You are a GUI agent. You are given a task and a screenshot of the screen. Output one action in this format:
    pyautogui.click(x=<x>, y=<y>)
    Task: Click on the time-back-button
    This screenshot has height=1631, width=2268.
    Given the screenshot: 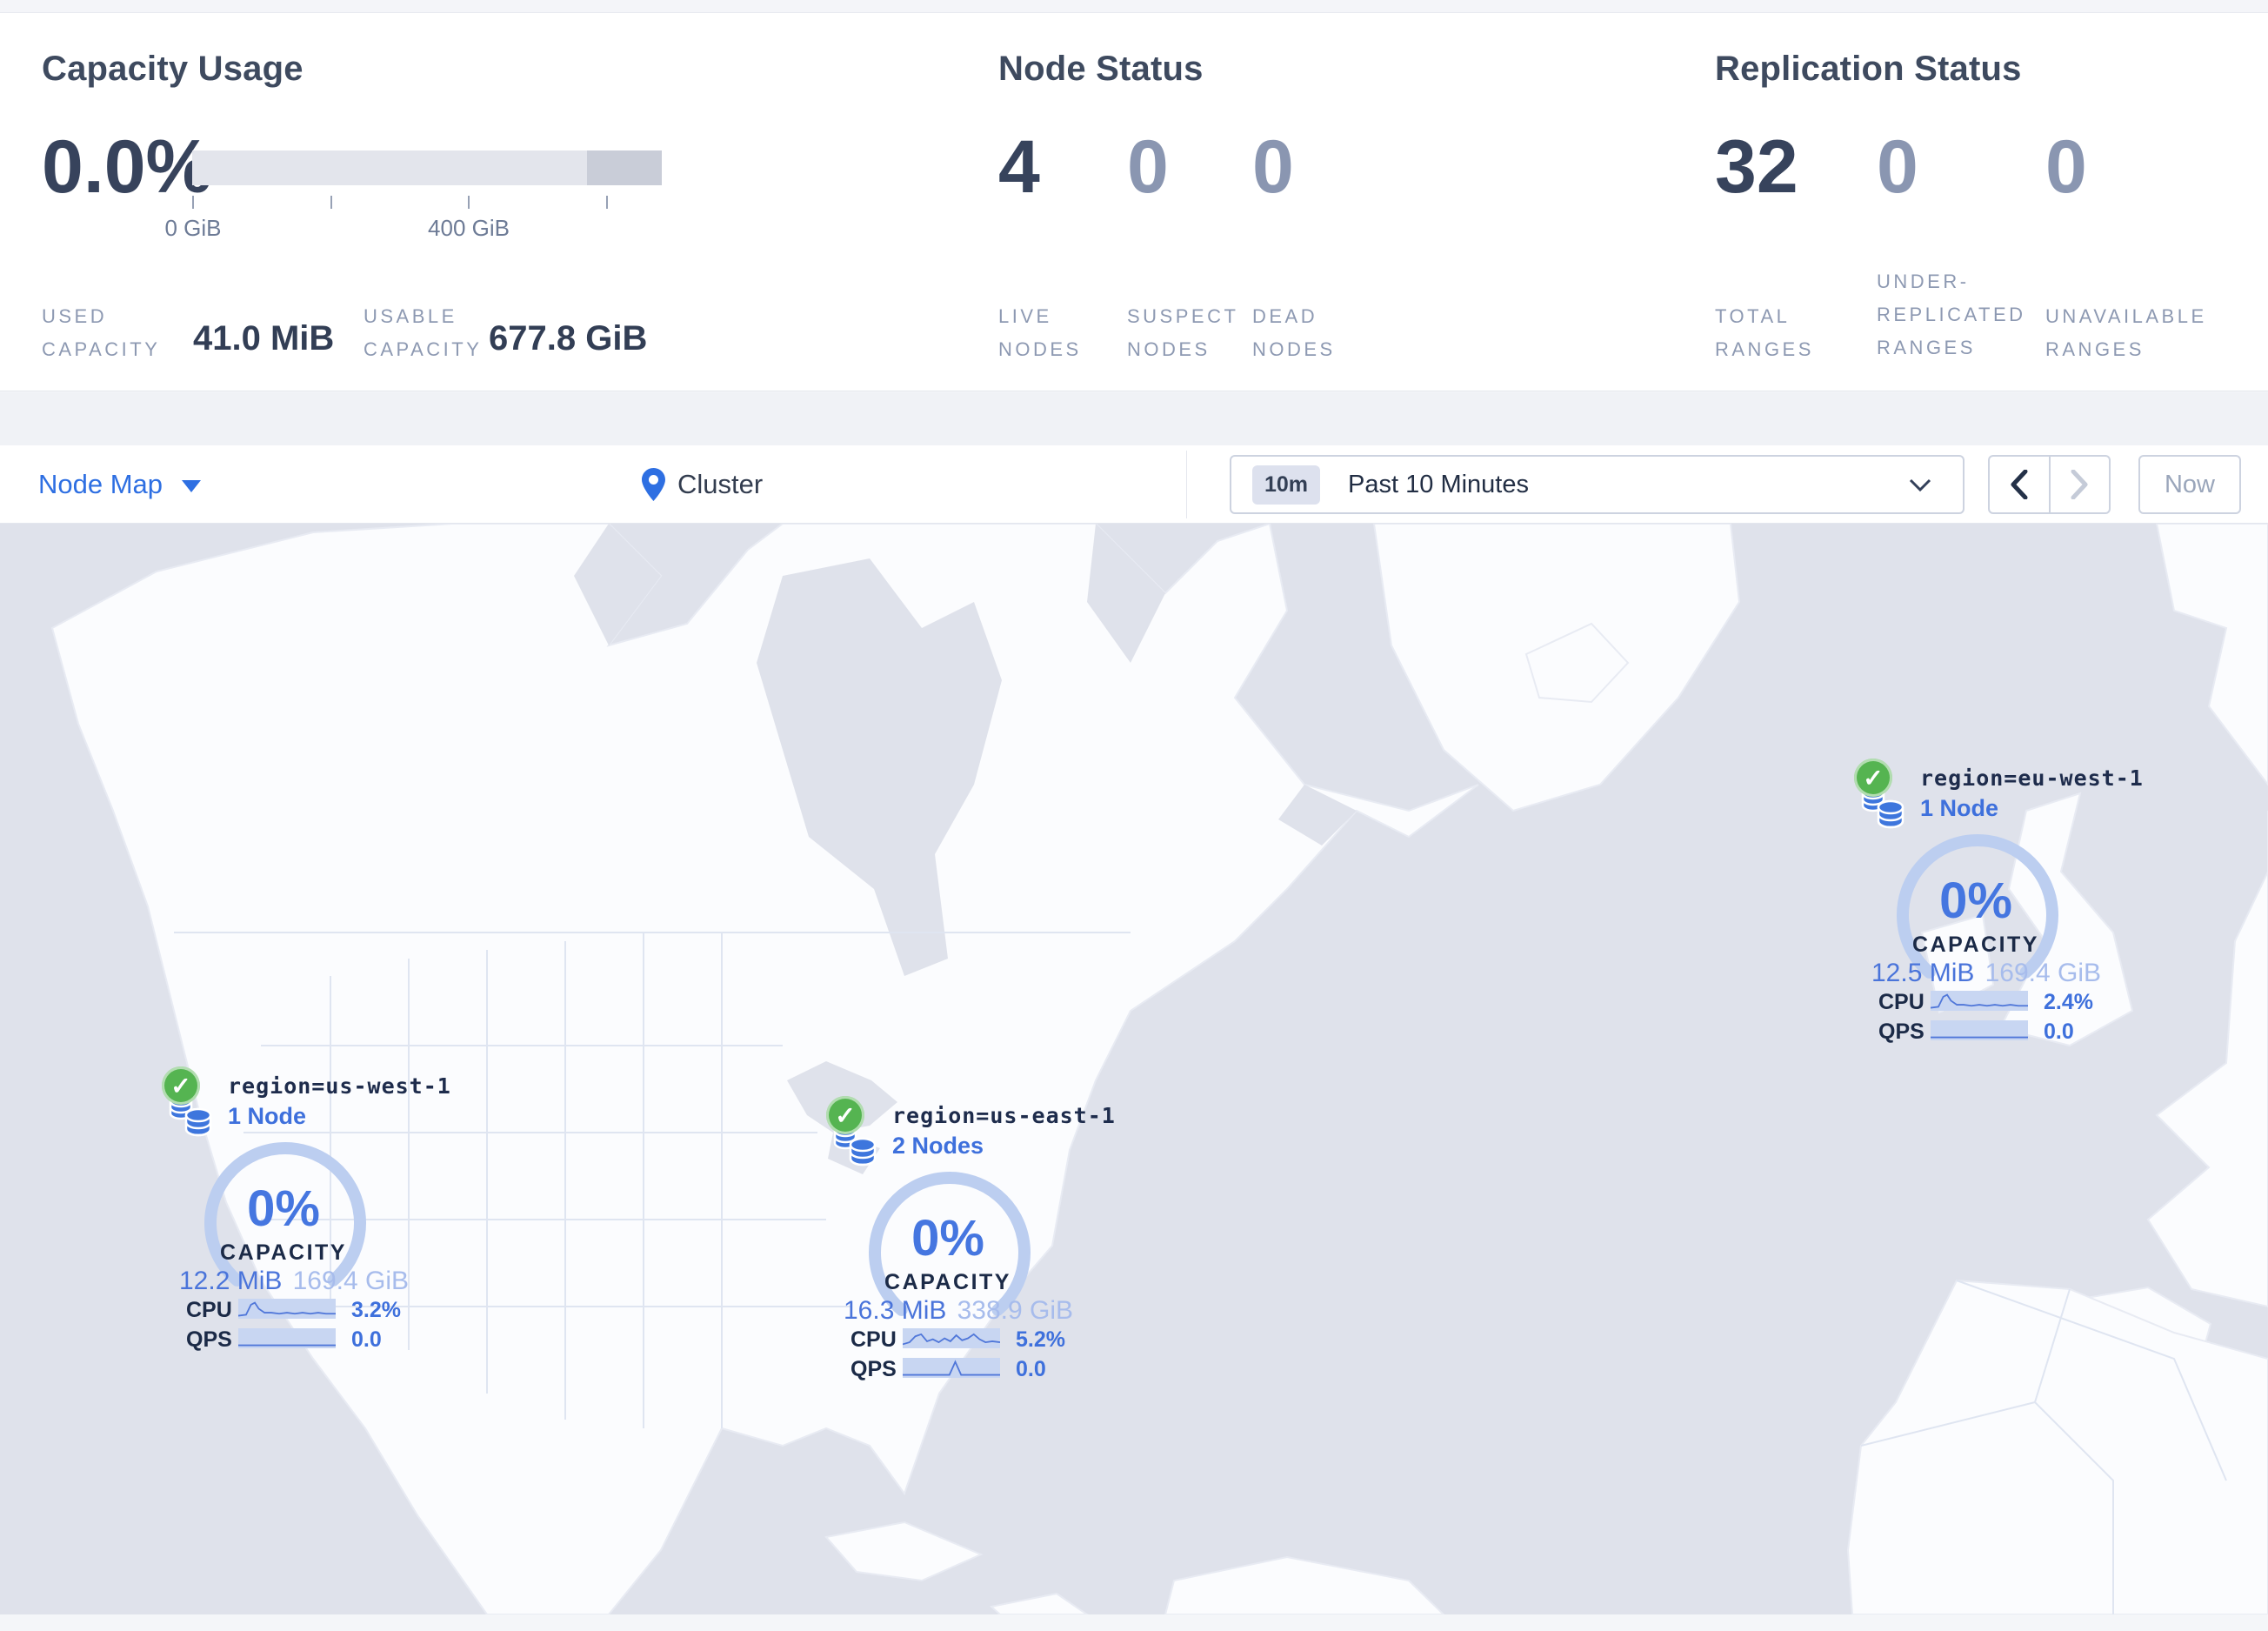 What is the action you would take?
    pyautogui.click(x=2019, y=484)
    